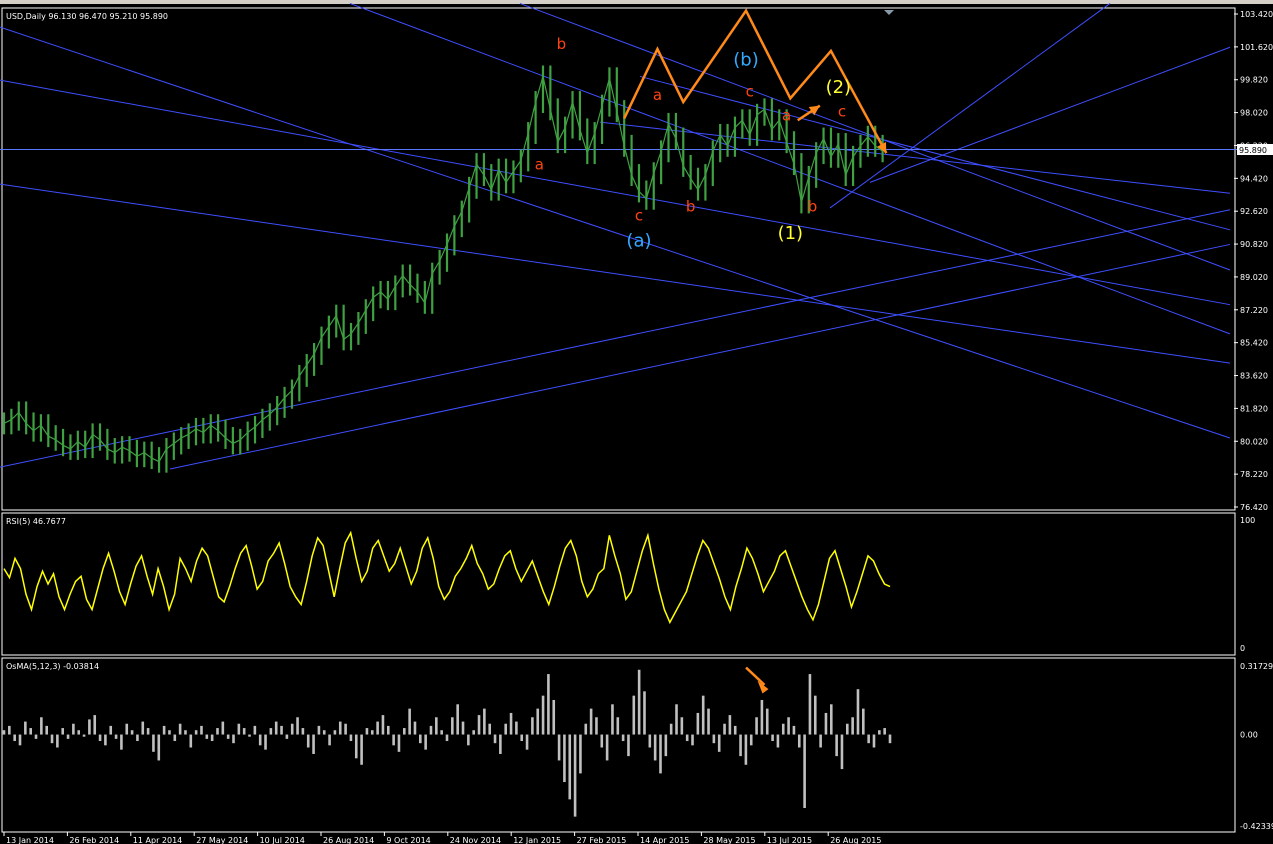 The image size is (1273, 844). Describe the element at coordinates (1256, 666) in the screenshot. I see `osma-y-tick-label: 0.31729` at that location.